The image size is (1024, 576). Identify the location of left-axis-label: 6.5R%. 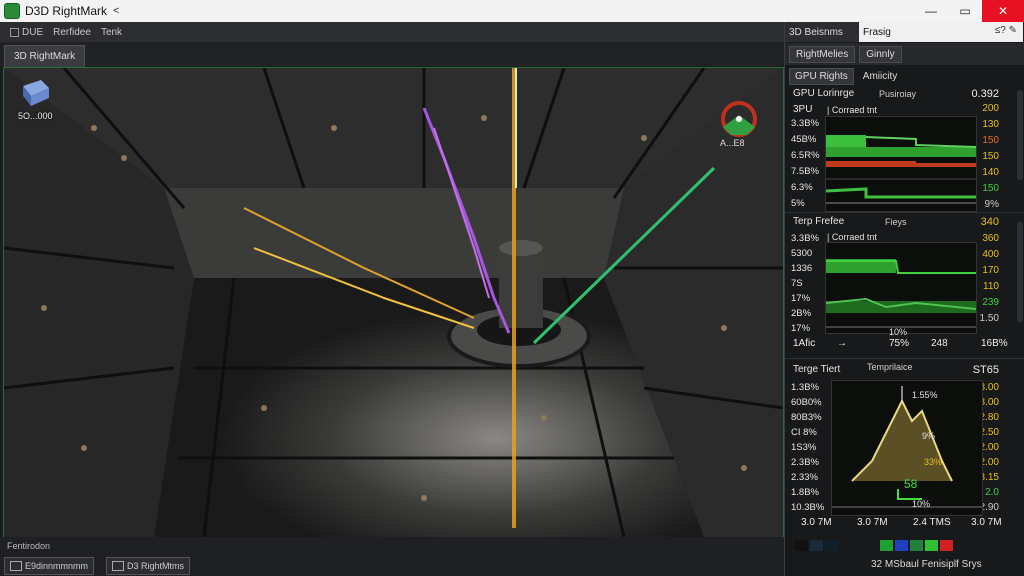
(805, 155).